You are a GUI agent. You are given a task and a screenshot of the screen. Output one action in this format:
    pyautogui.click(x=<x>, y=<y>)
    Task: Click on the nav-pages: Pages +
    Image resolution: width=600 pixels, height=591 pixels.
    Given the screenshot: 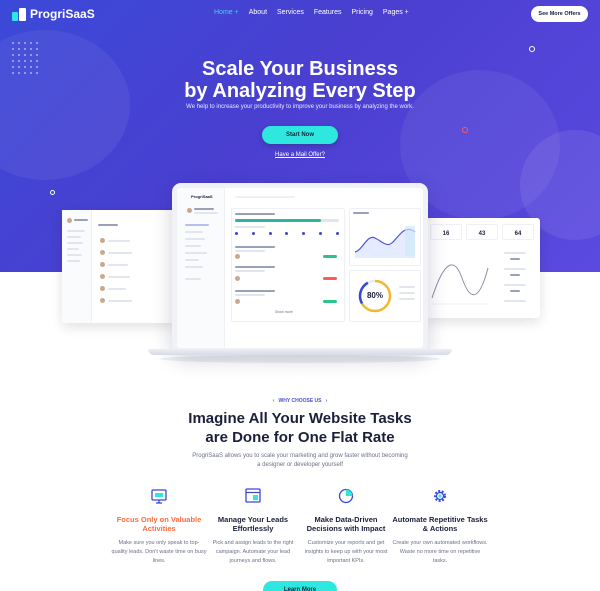 What is the action you would take?
    pyautogui.click(x=396, y=12)
    